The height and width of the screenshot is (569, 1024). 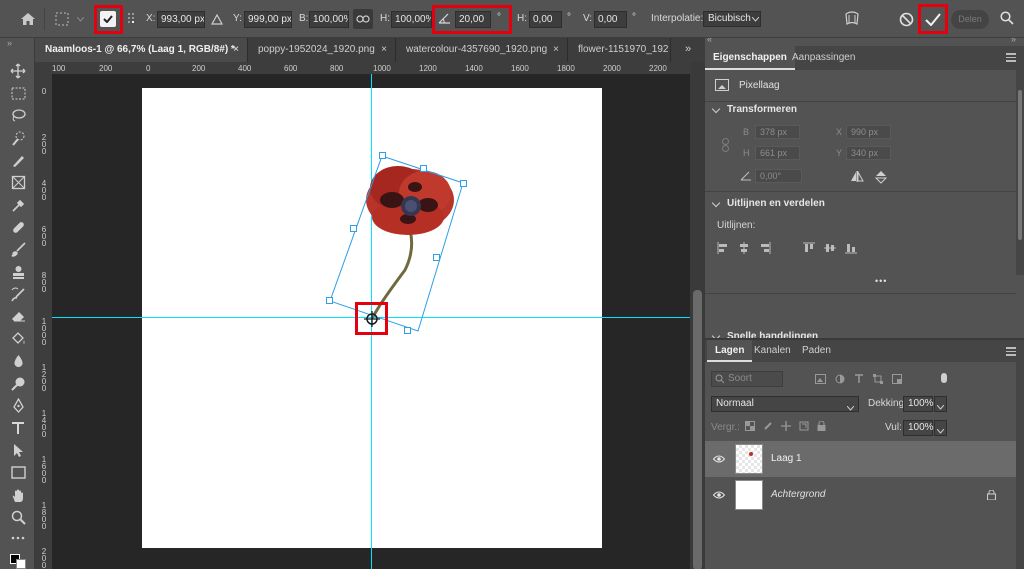 I want to click on more-tools-icon, so click(x=18, y=538).